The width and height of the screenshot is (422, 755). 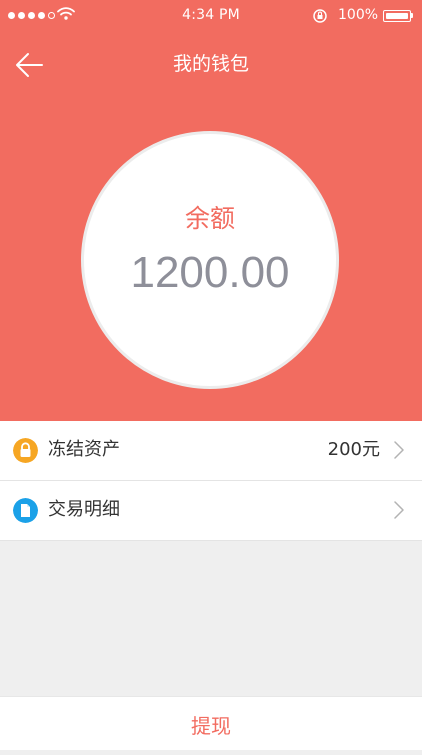 What do you see at coordinates (211, 451) in the screenshot?
I see `list-item-frozen-assets: 冻结资产 200元` at bounding box center [211, 451].